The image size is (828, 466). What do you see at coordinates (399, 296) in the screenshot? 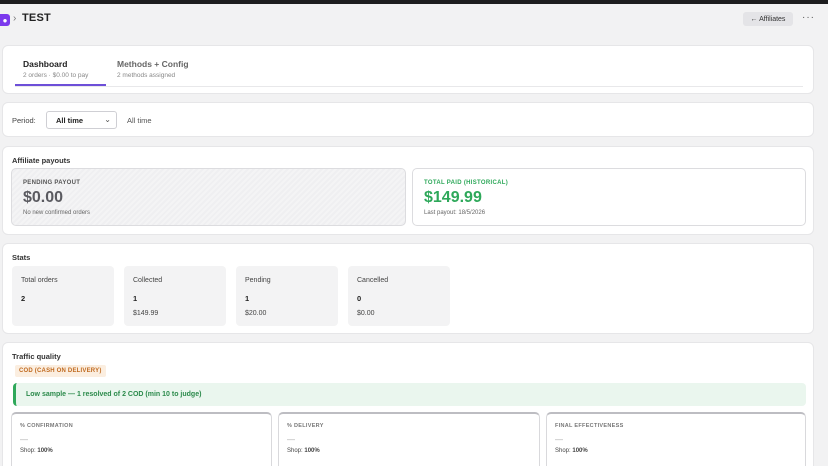
I see `stat-cancelled: Cancelled 0 $0.00` at bounding box center [399, 296].